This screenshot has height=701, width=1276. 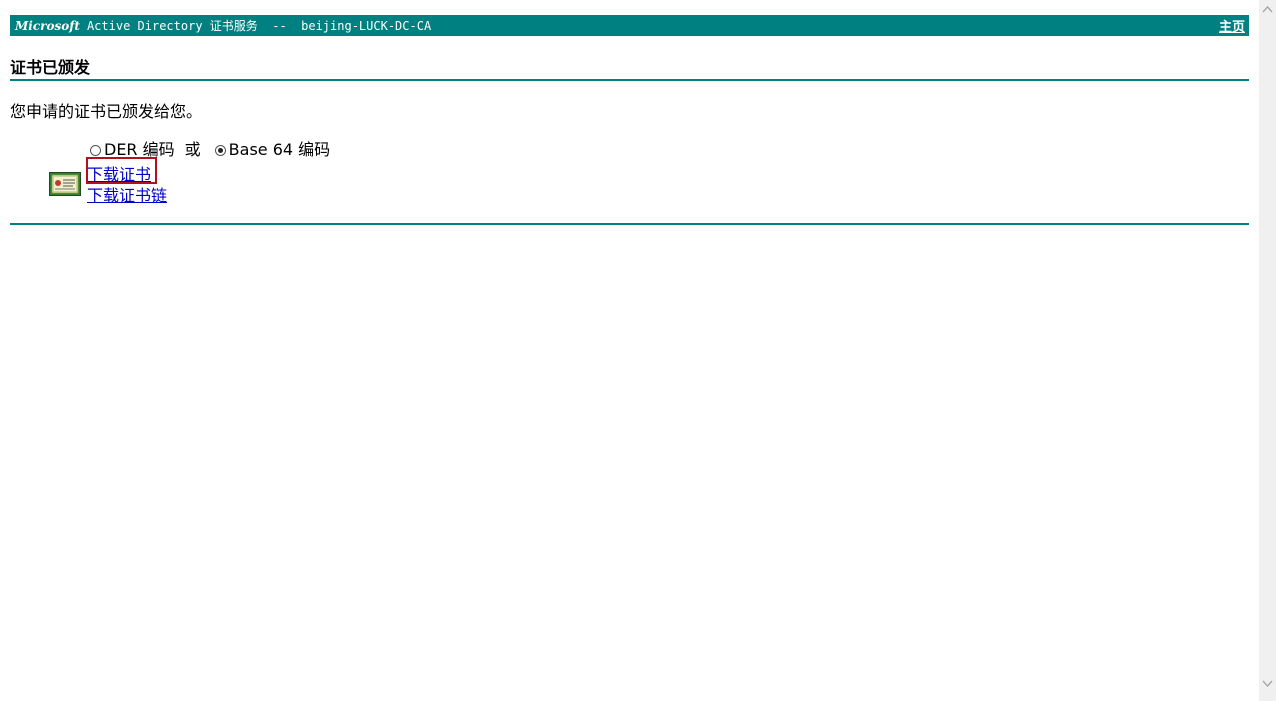 I want to click on der-encoding-radio, so click(x=95, y=150).